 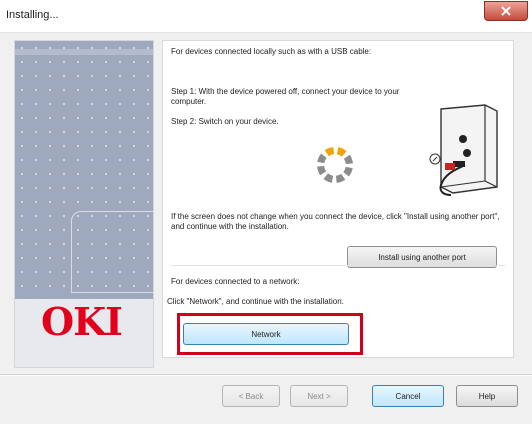 What do you see at coordinates (266, 375) in the screenshot?
I see `footer-separator-light` at bounding box center [266, 375].